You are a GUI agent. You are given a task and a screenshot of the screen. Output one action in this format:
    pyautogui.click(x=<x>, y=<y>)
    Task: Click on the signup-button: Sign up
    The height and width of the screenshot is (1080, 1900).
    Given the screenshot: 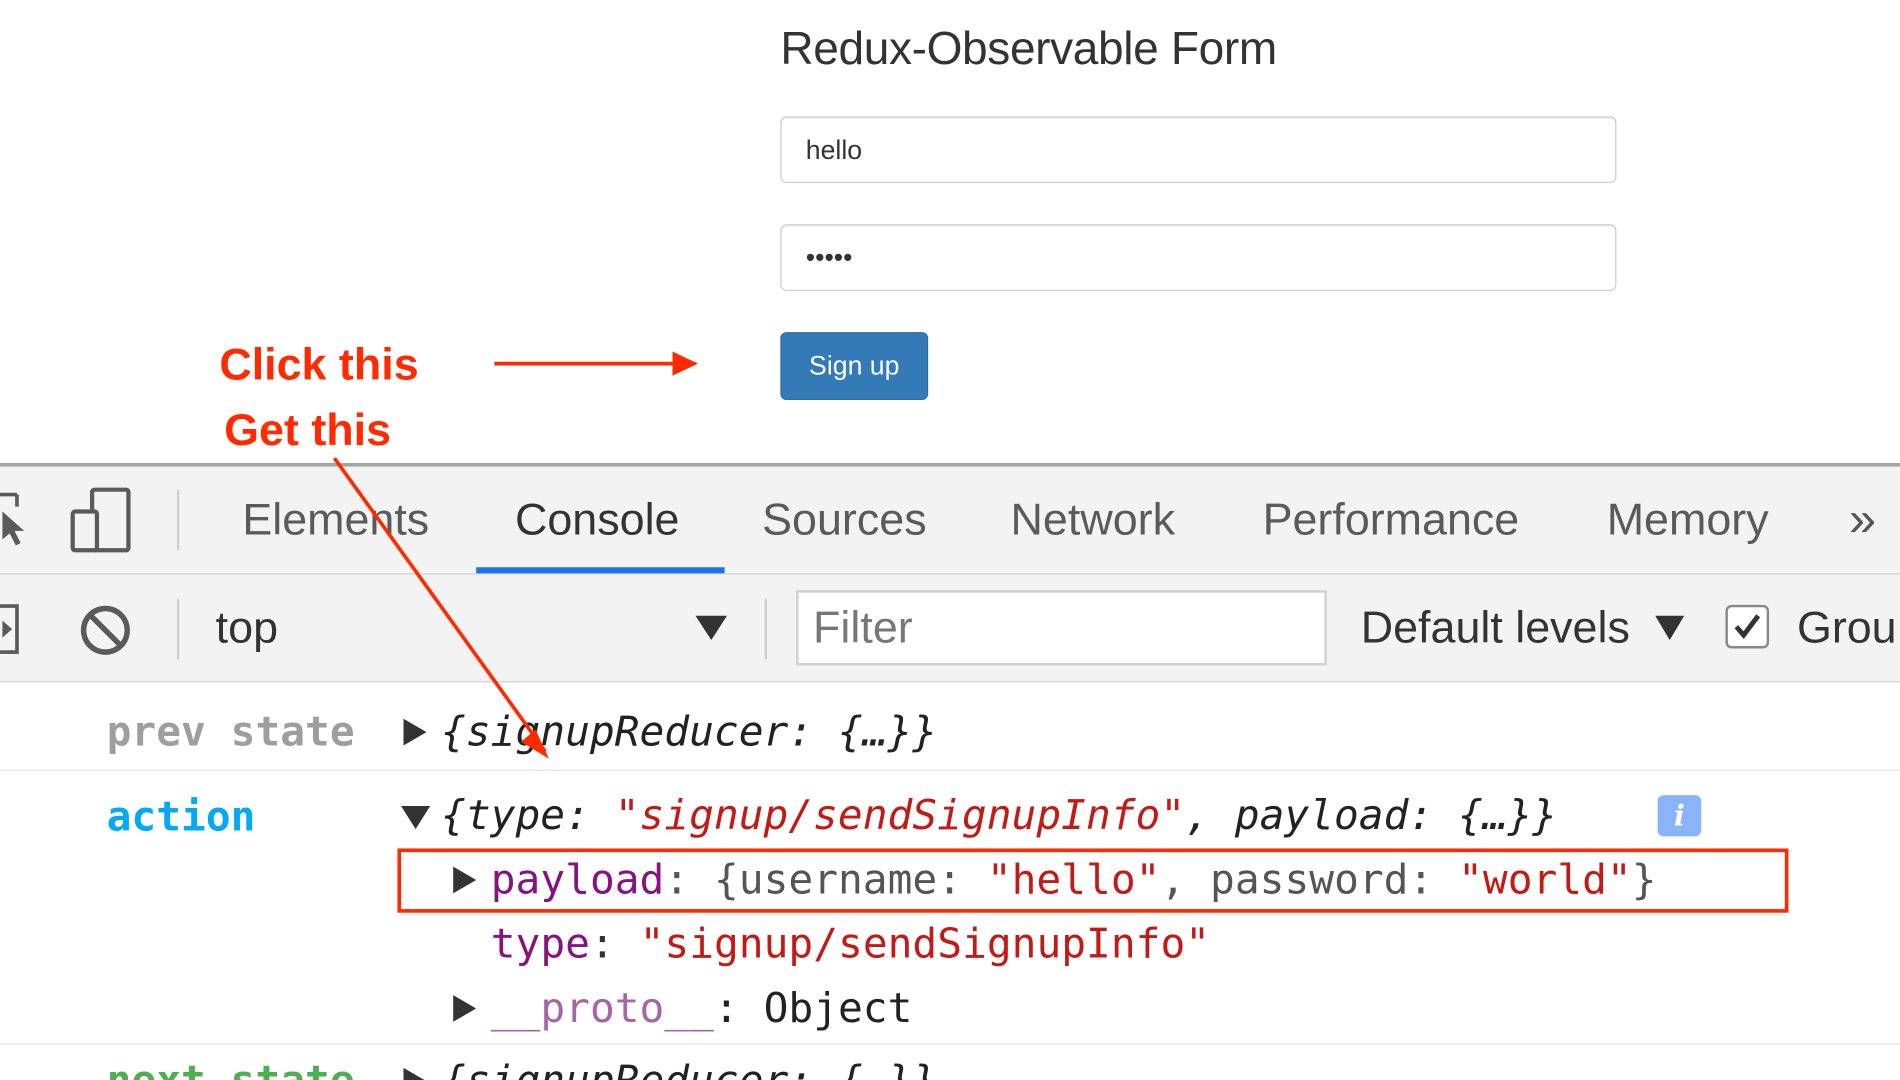 What is the action you would take?
    pyautogui.click(x=854, y=366)
    